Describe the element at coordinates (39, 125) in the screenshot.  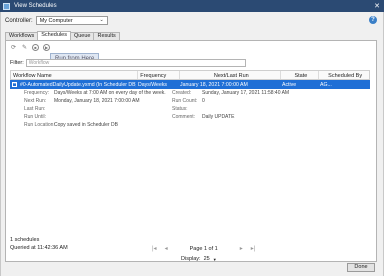
I see `run-location-label: Run Location:` at that location.